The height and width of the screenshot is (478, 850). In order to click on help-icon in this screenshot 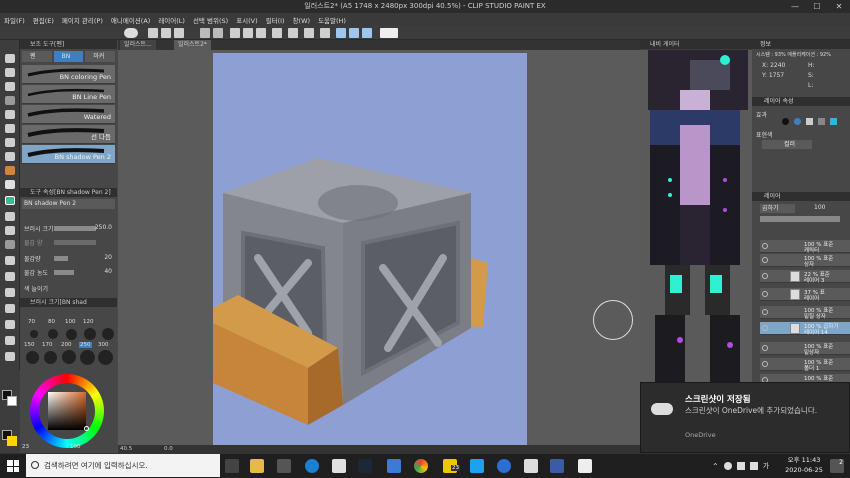, I will do `click(389, 33)`.